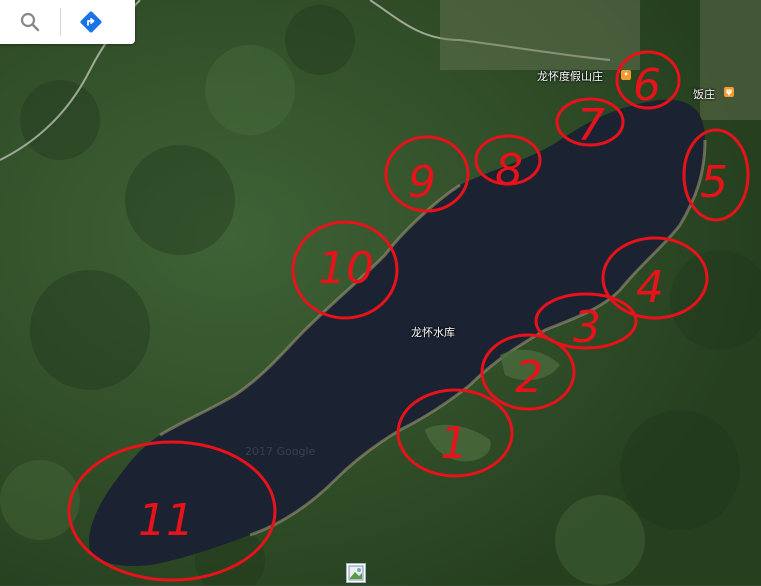  Describe the element at coordinates (647, 85) in the screenshot. I see `marker-label-6: 6` at that location.